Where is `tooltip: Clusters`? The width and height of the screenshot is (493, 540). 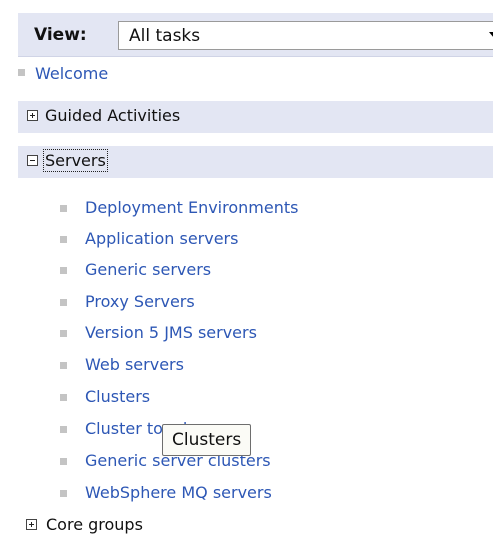
tooltip: Clusters is located at coordinates (207, 440).